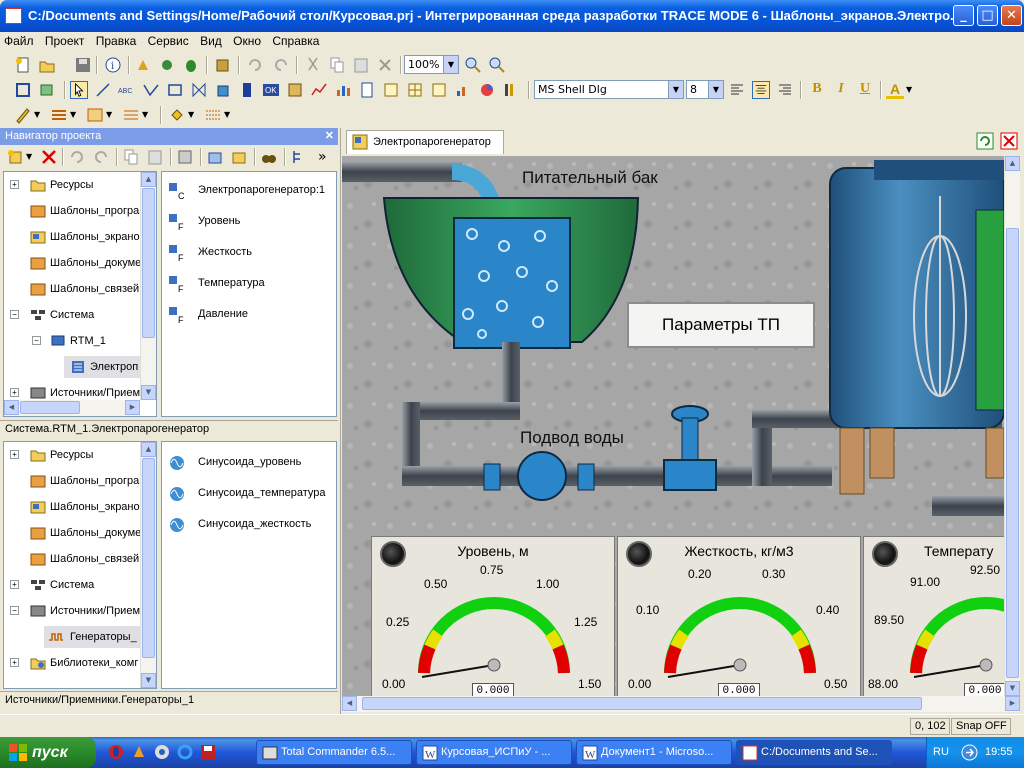 The width and height of the screenshot is (1024, 768). What do you see at coordinates (72, 559) in the screenshot?
I see `tree-item-link-templates: Шаблоны_связей` at bounding box center [72, 559].